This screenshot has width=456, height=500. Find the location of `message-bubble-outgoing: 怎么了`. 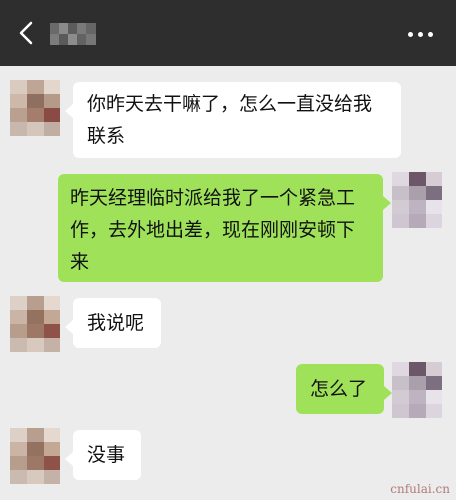

message-bubble-outgoing: 怎么了 is located at coordinates (344, 389).